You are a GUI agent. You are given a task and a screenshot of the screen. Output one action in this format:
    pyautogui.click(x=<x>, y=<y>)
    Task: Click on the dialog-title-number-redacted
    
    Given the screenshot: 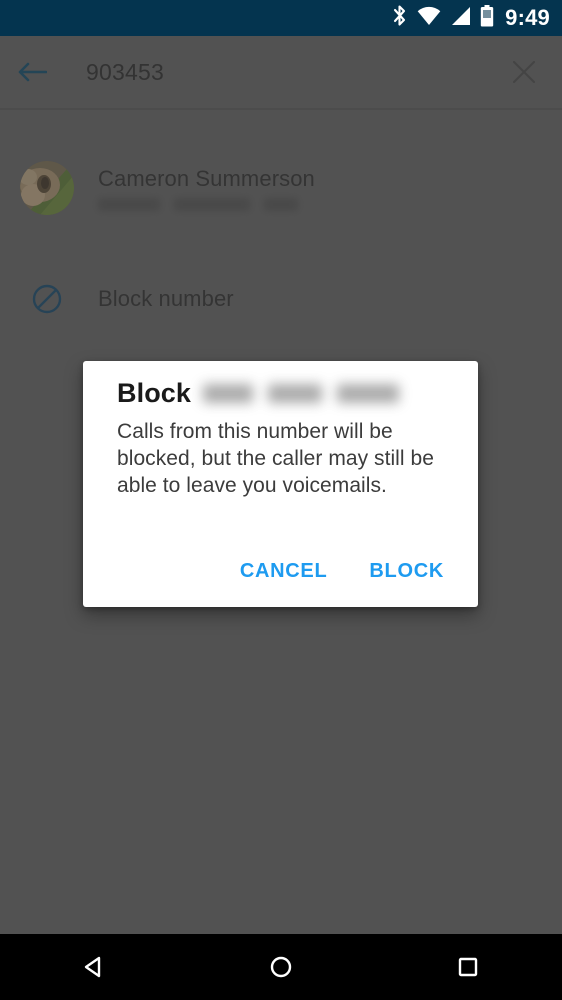 What is the action you would take?
    pyautogui.click(x=301, y=393)
    